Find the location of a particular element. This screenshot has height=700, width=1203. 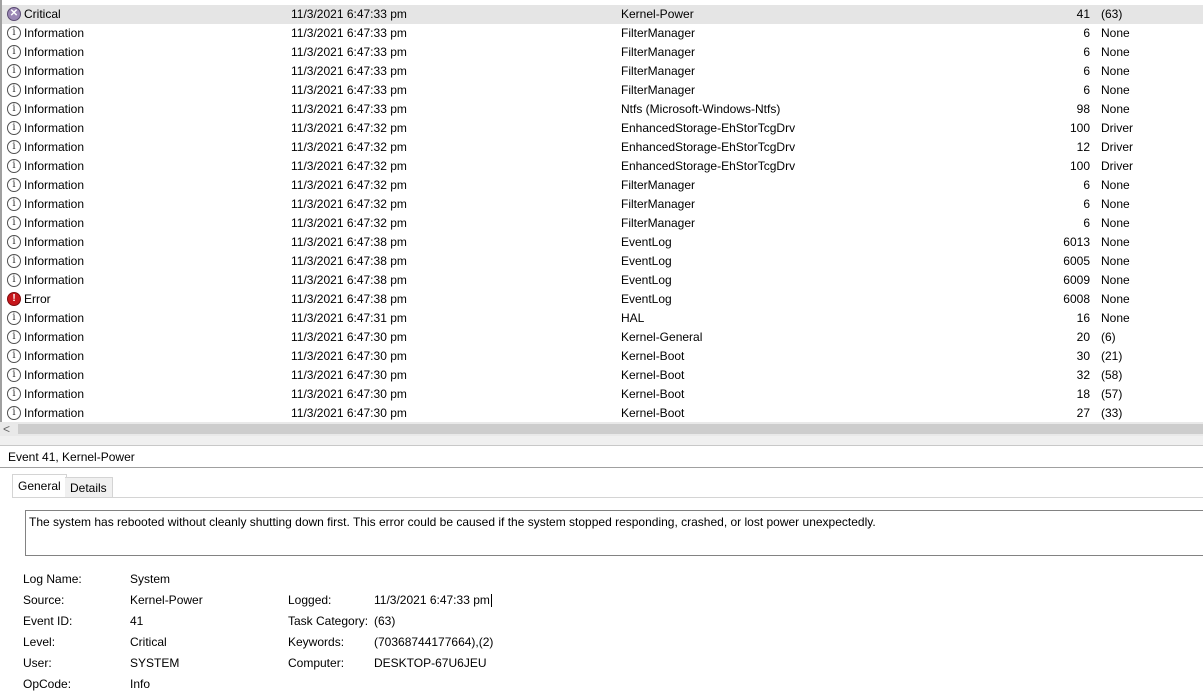

tab-details: Details is located at coordinates (89, 487).